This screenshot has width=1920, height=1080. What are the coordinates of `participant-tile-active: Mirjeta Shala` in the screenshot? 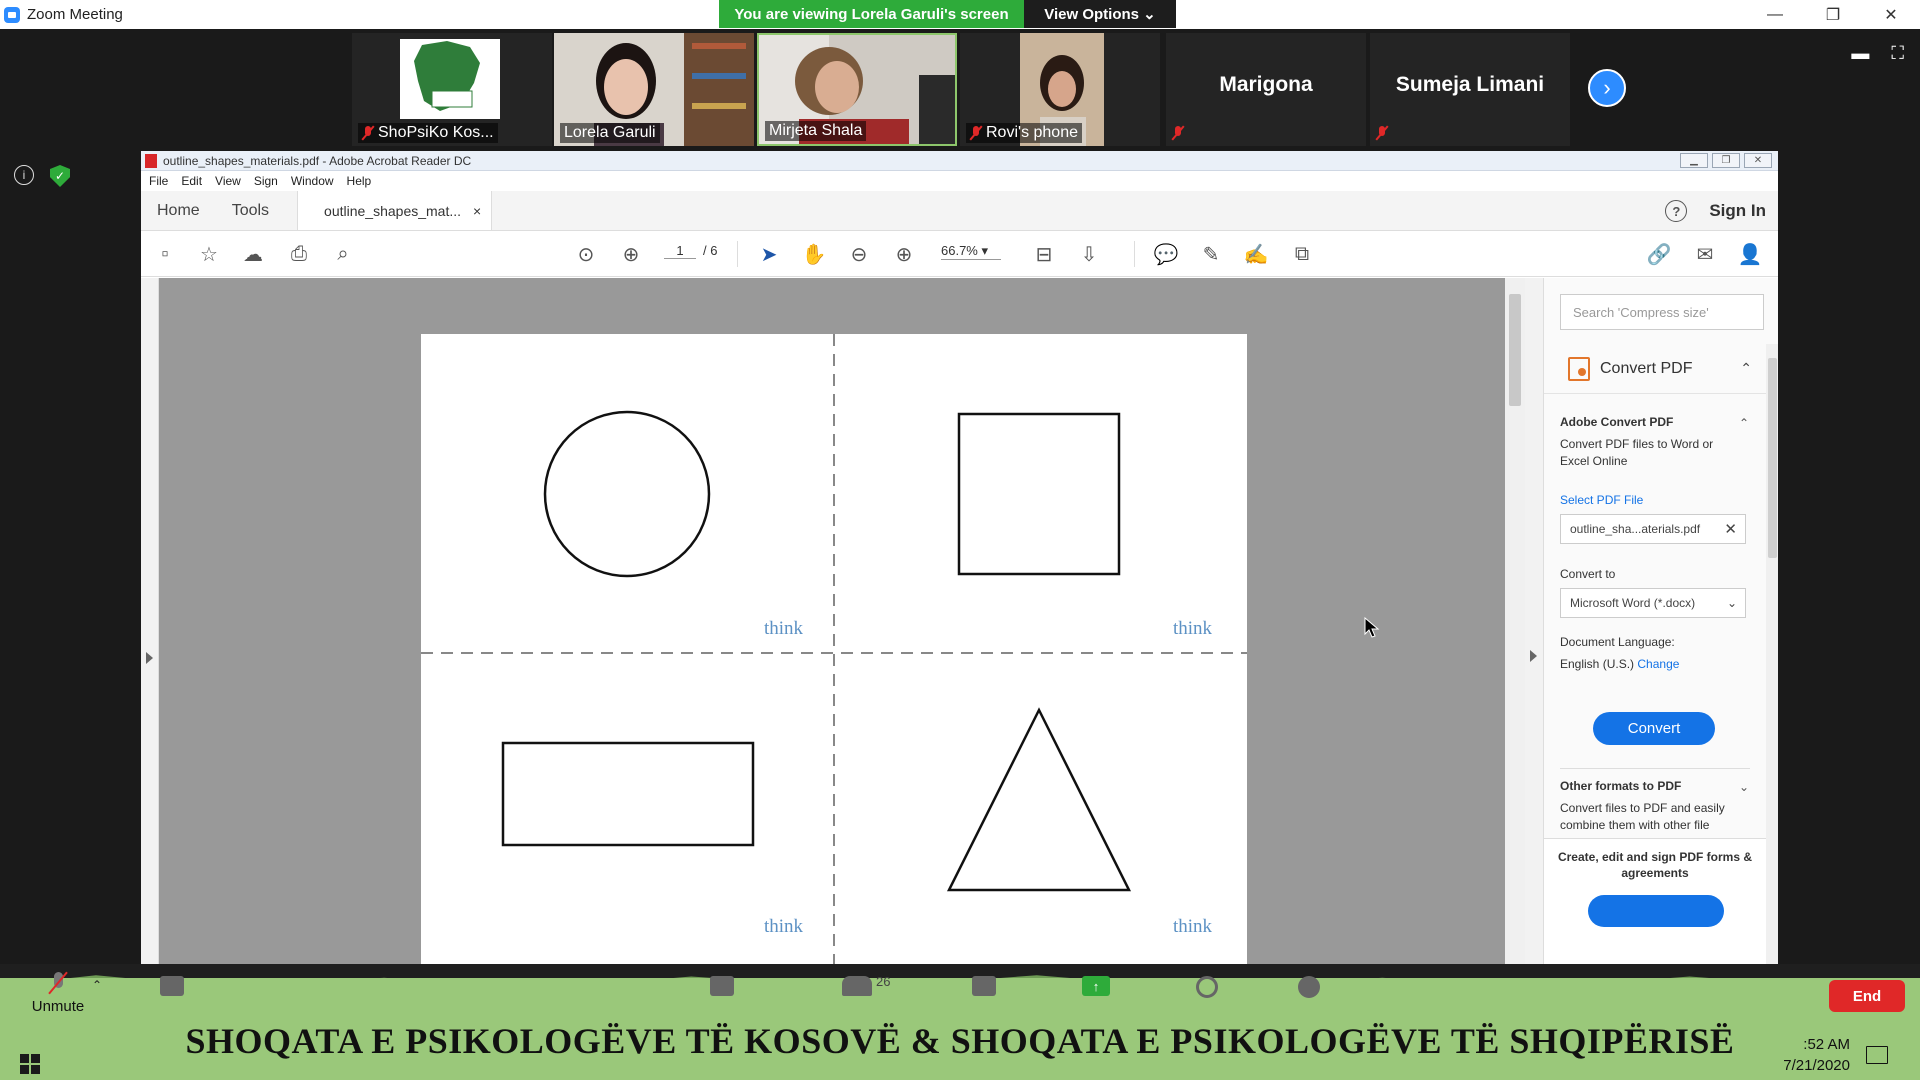 It's located at (857, 89).